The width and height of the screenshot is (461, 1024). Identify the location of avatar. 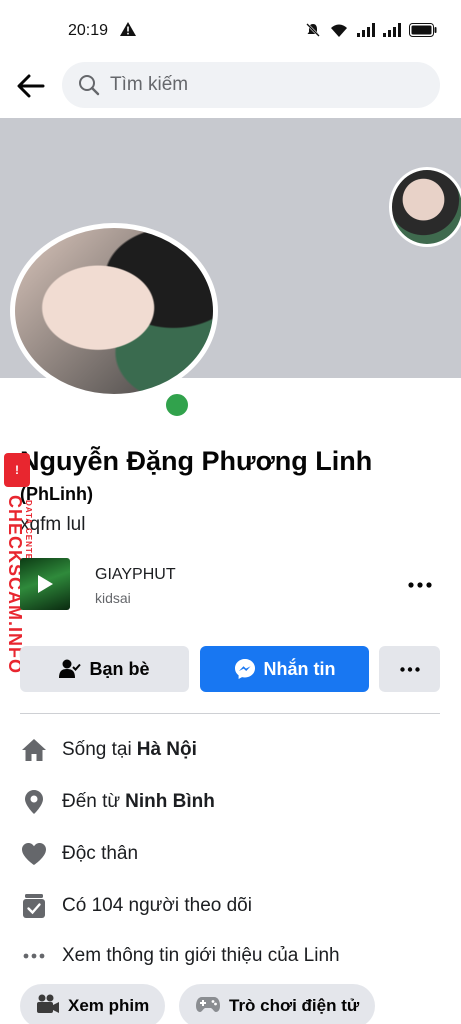
(114, 311).